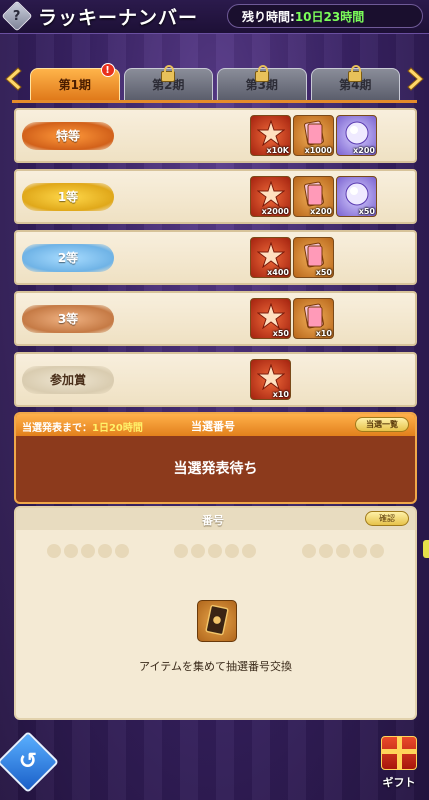 The width and height of the screenshot is (429, 800). Describe the element at coordinates (117, 428) in the screenshot. I see `countdown-value: 1日20時間` at that location.